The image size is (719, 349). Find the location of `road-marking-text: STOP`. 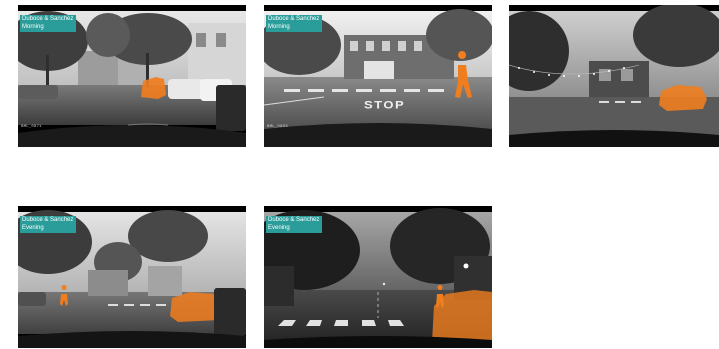

road-marking-text: STOP is located at coordinates (385, 104).